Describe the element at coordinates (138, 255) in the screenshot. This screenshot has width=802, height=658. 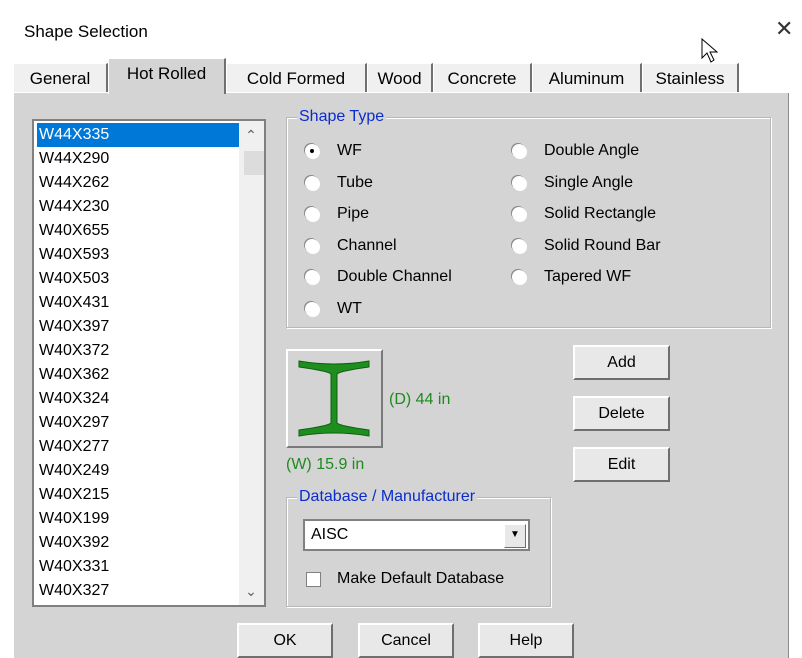
I see `list-item: W40X593` at that location.